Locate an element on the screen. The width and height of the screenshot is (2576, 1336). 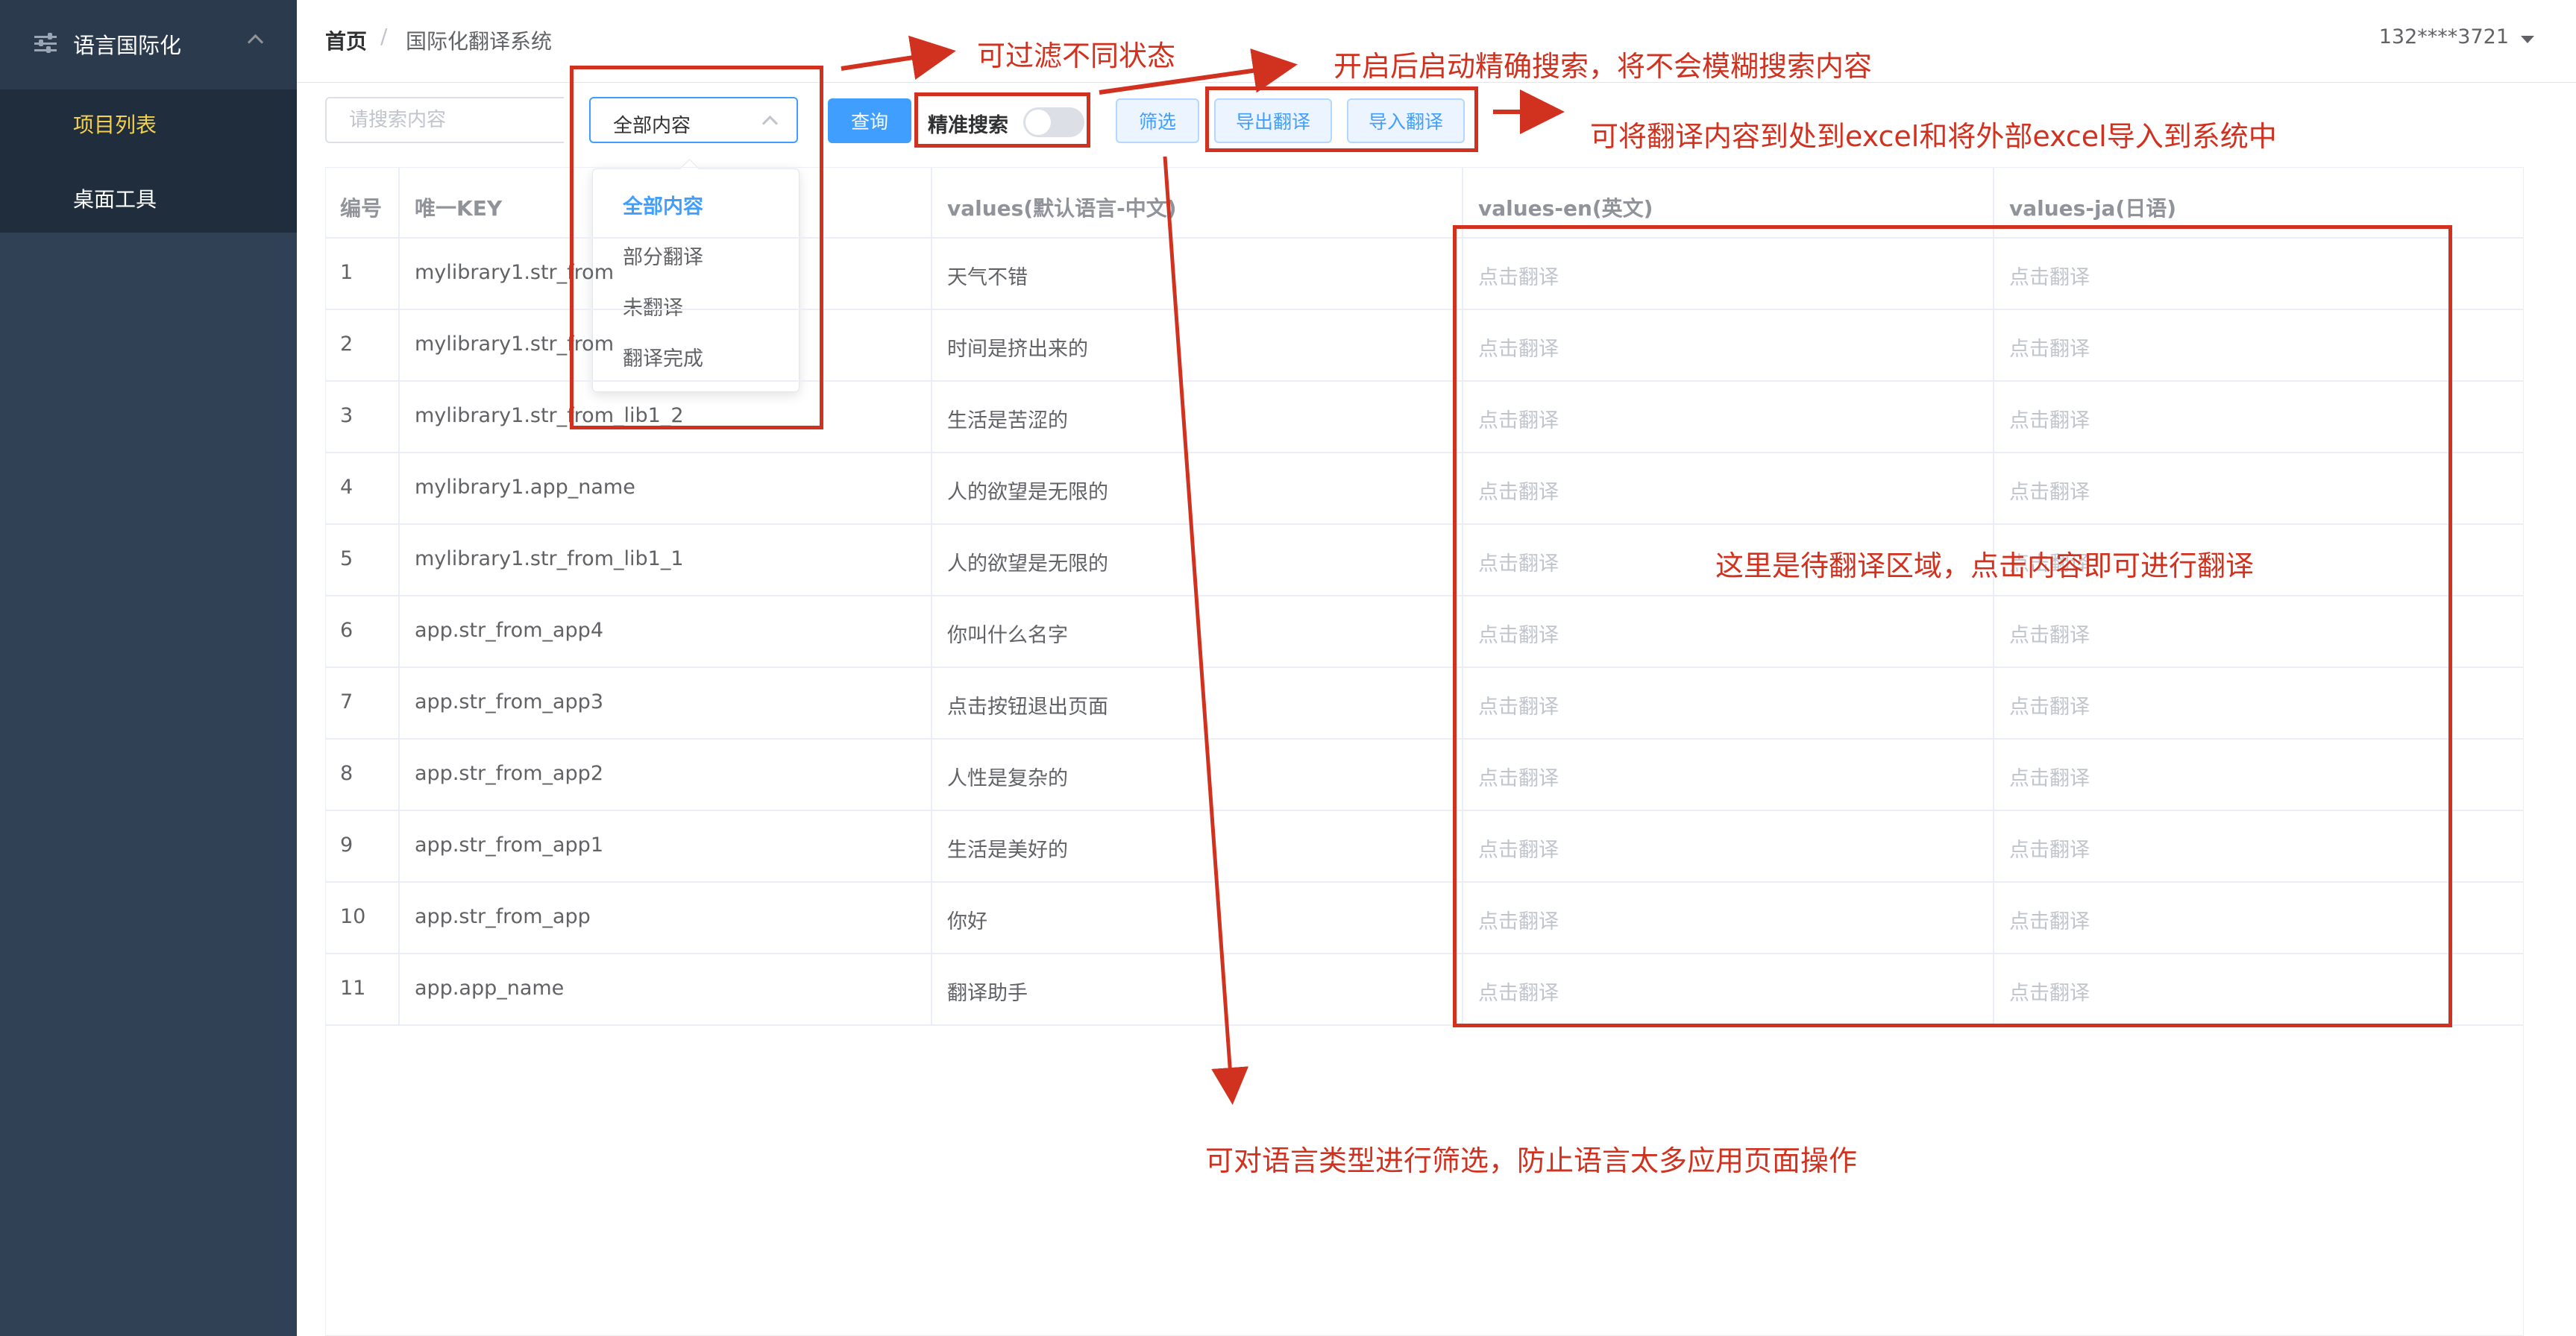
annotation-exact-search: 开启后启动精确搜索，将不会模糊搜索内容 is located at coordinates (1603, 66).